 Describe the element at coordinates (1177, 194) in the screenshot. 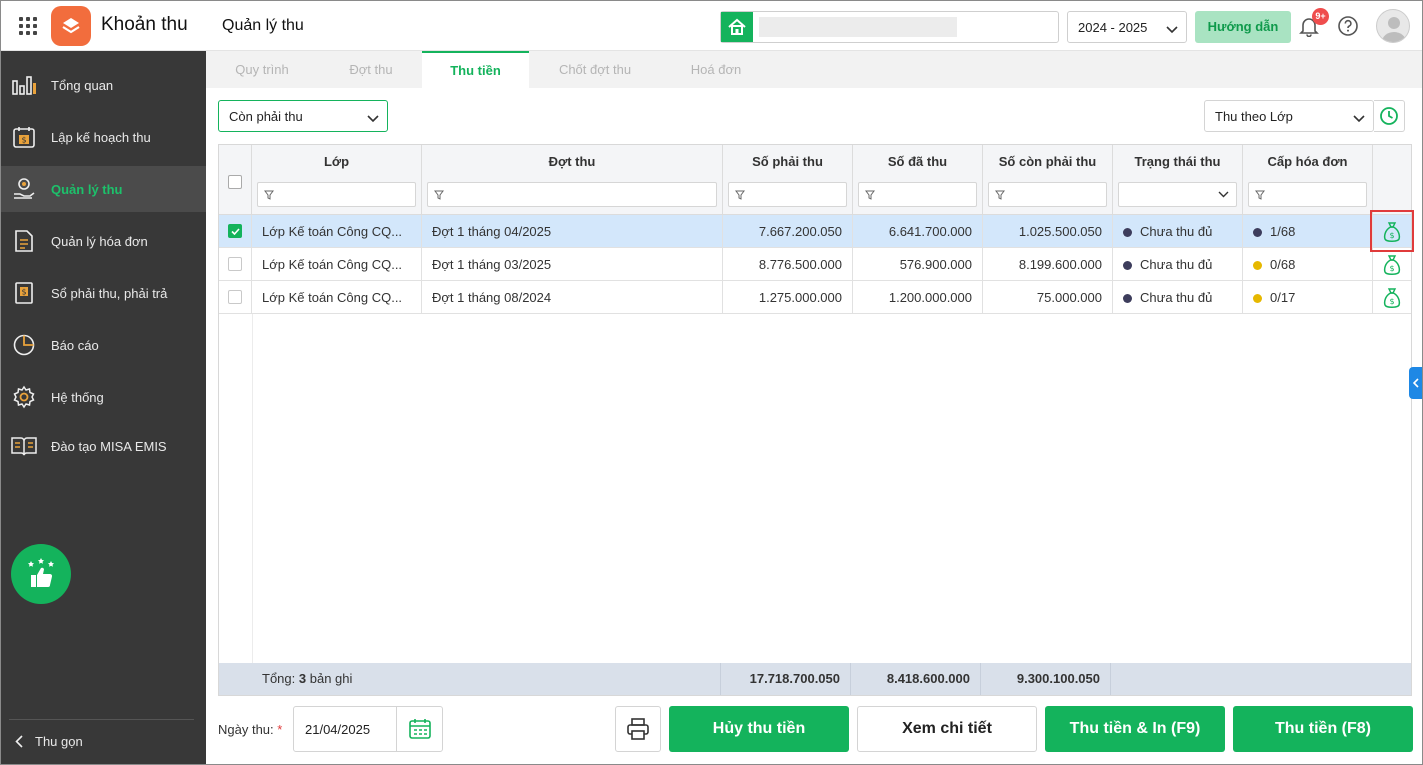

I see `status-filter-select` at that location.